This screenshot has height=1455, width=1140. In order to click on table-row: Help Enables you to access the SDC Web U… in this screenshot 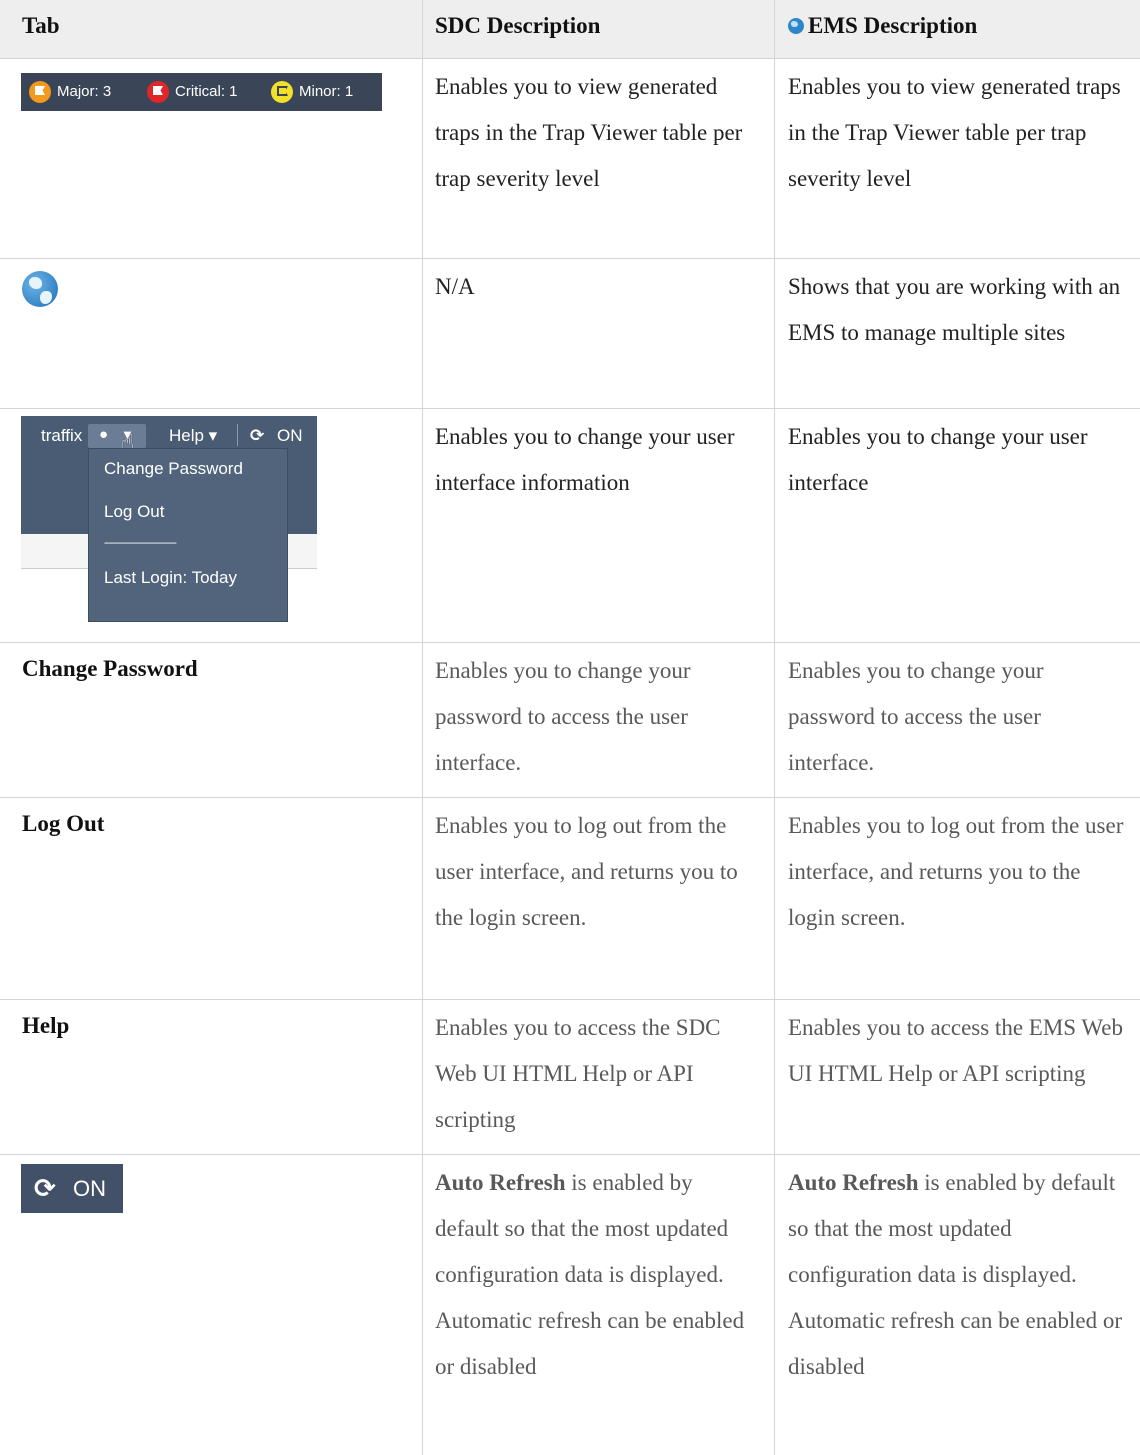, I will do `click(570, 1077)`.